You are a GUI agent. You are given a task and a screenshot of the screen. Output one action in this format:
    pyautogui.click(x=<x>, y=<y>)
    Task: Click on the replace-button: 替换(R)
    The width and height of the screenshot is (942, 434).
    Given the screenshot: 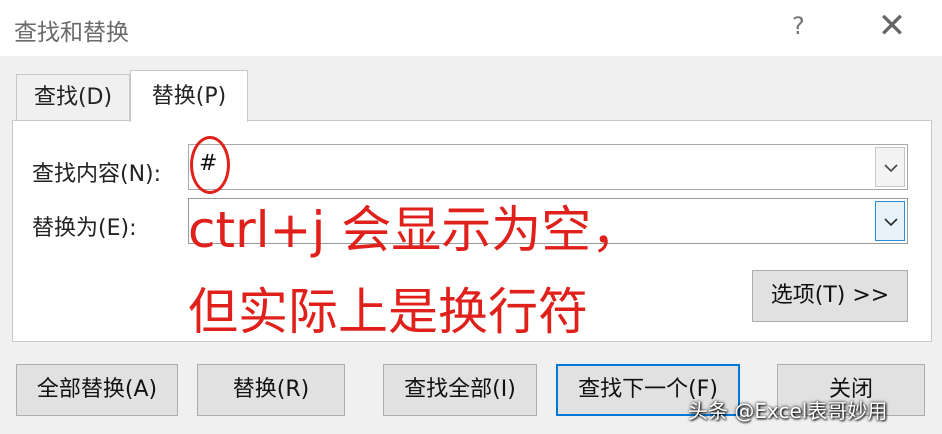 What is the action you would take?
    pyautogui.click(x=271, y=390)
    